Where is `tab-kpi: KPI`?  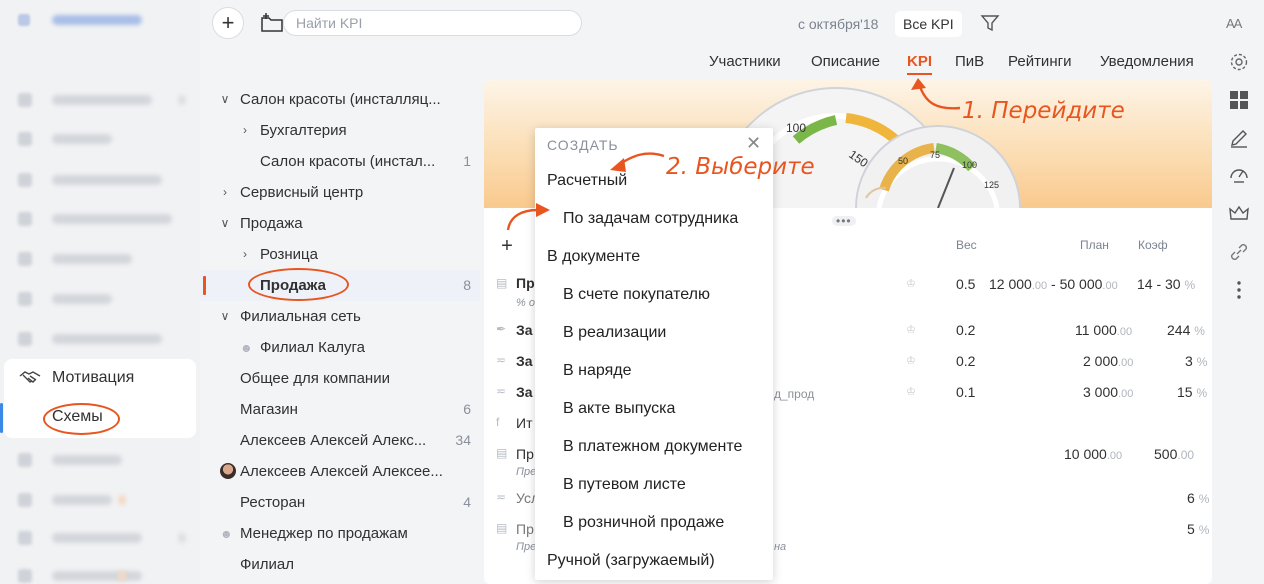
tab-kpi: KPI is located at coordinates (920, 64).